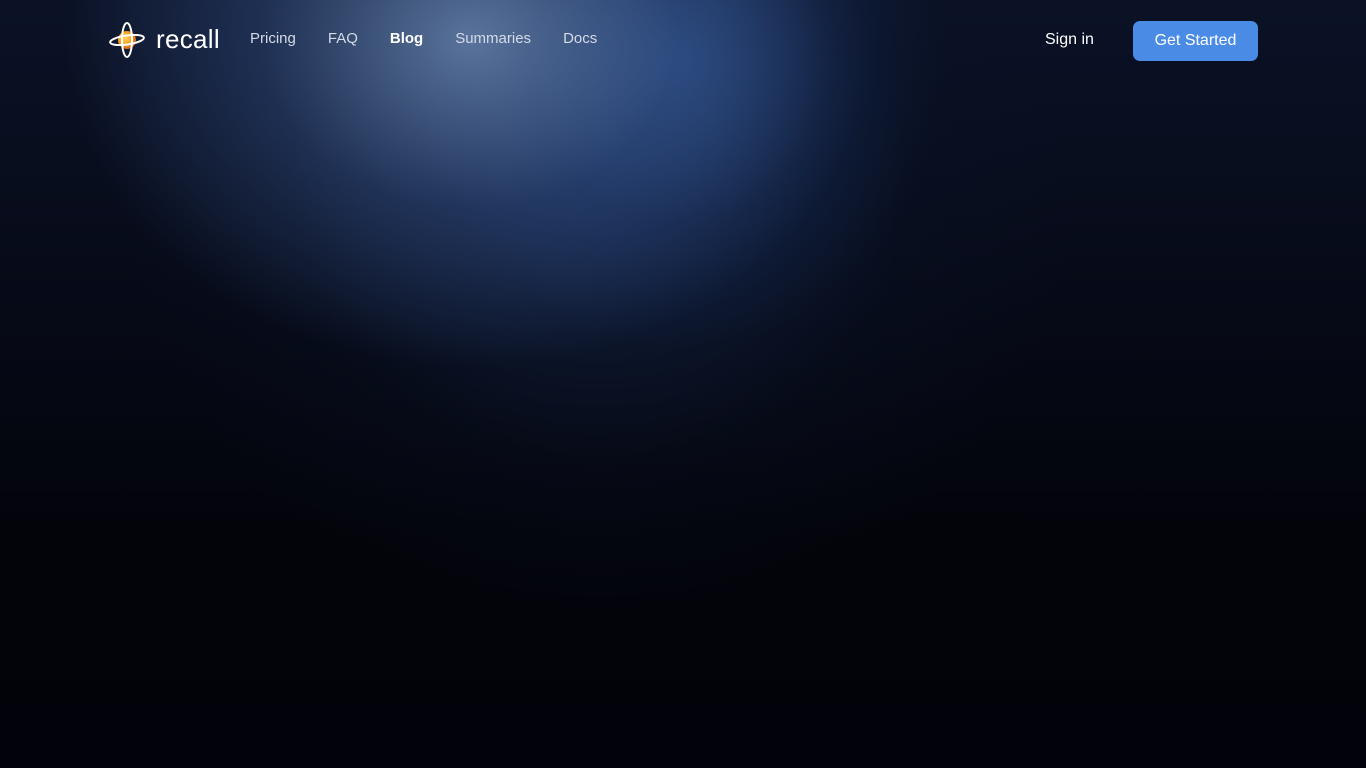 This screenshot has width=1366, height=768. What do you see at coordinates (439, 39) in the screenshot?
I see `main-nav: Pricing FAQ Blog Summaries Docs` at bounding box center [439, 39].